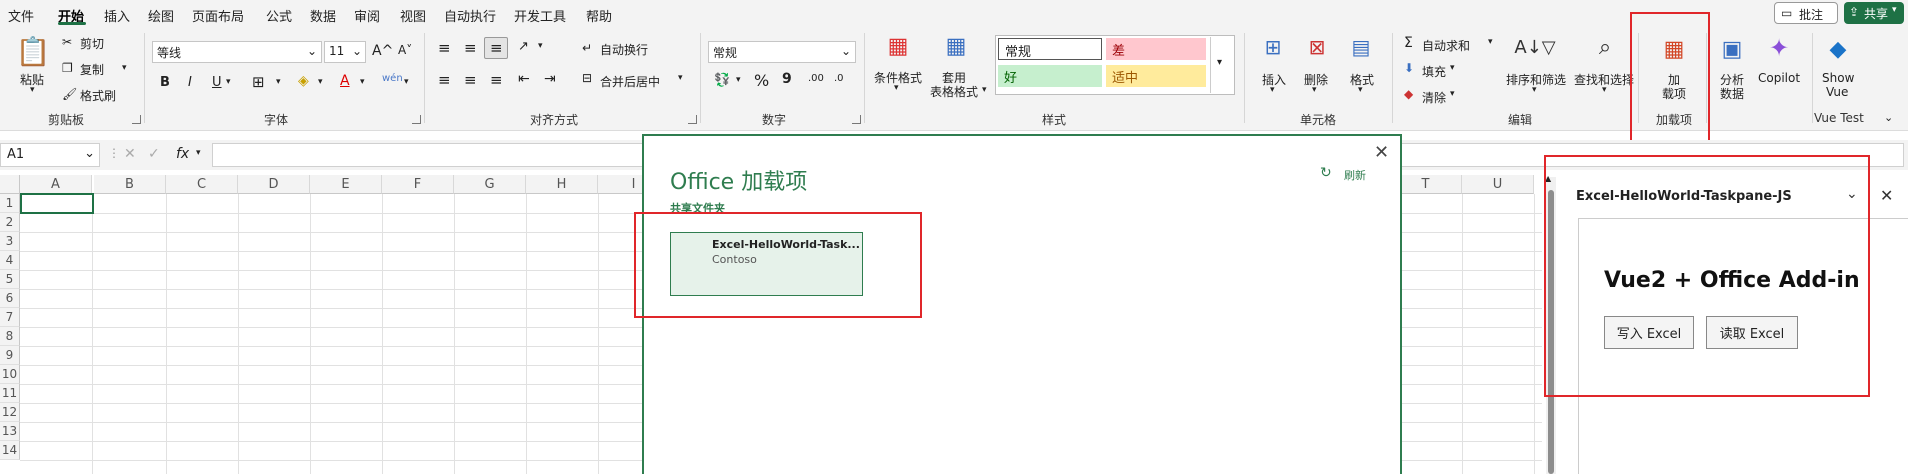  What do you see at coordinates (524, 79) in the screenshot?
I see `decrease-indent-icon: ⇤` at bounding box center [524, 79].